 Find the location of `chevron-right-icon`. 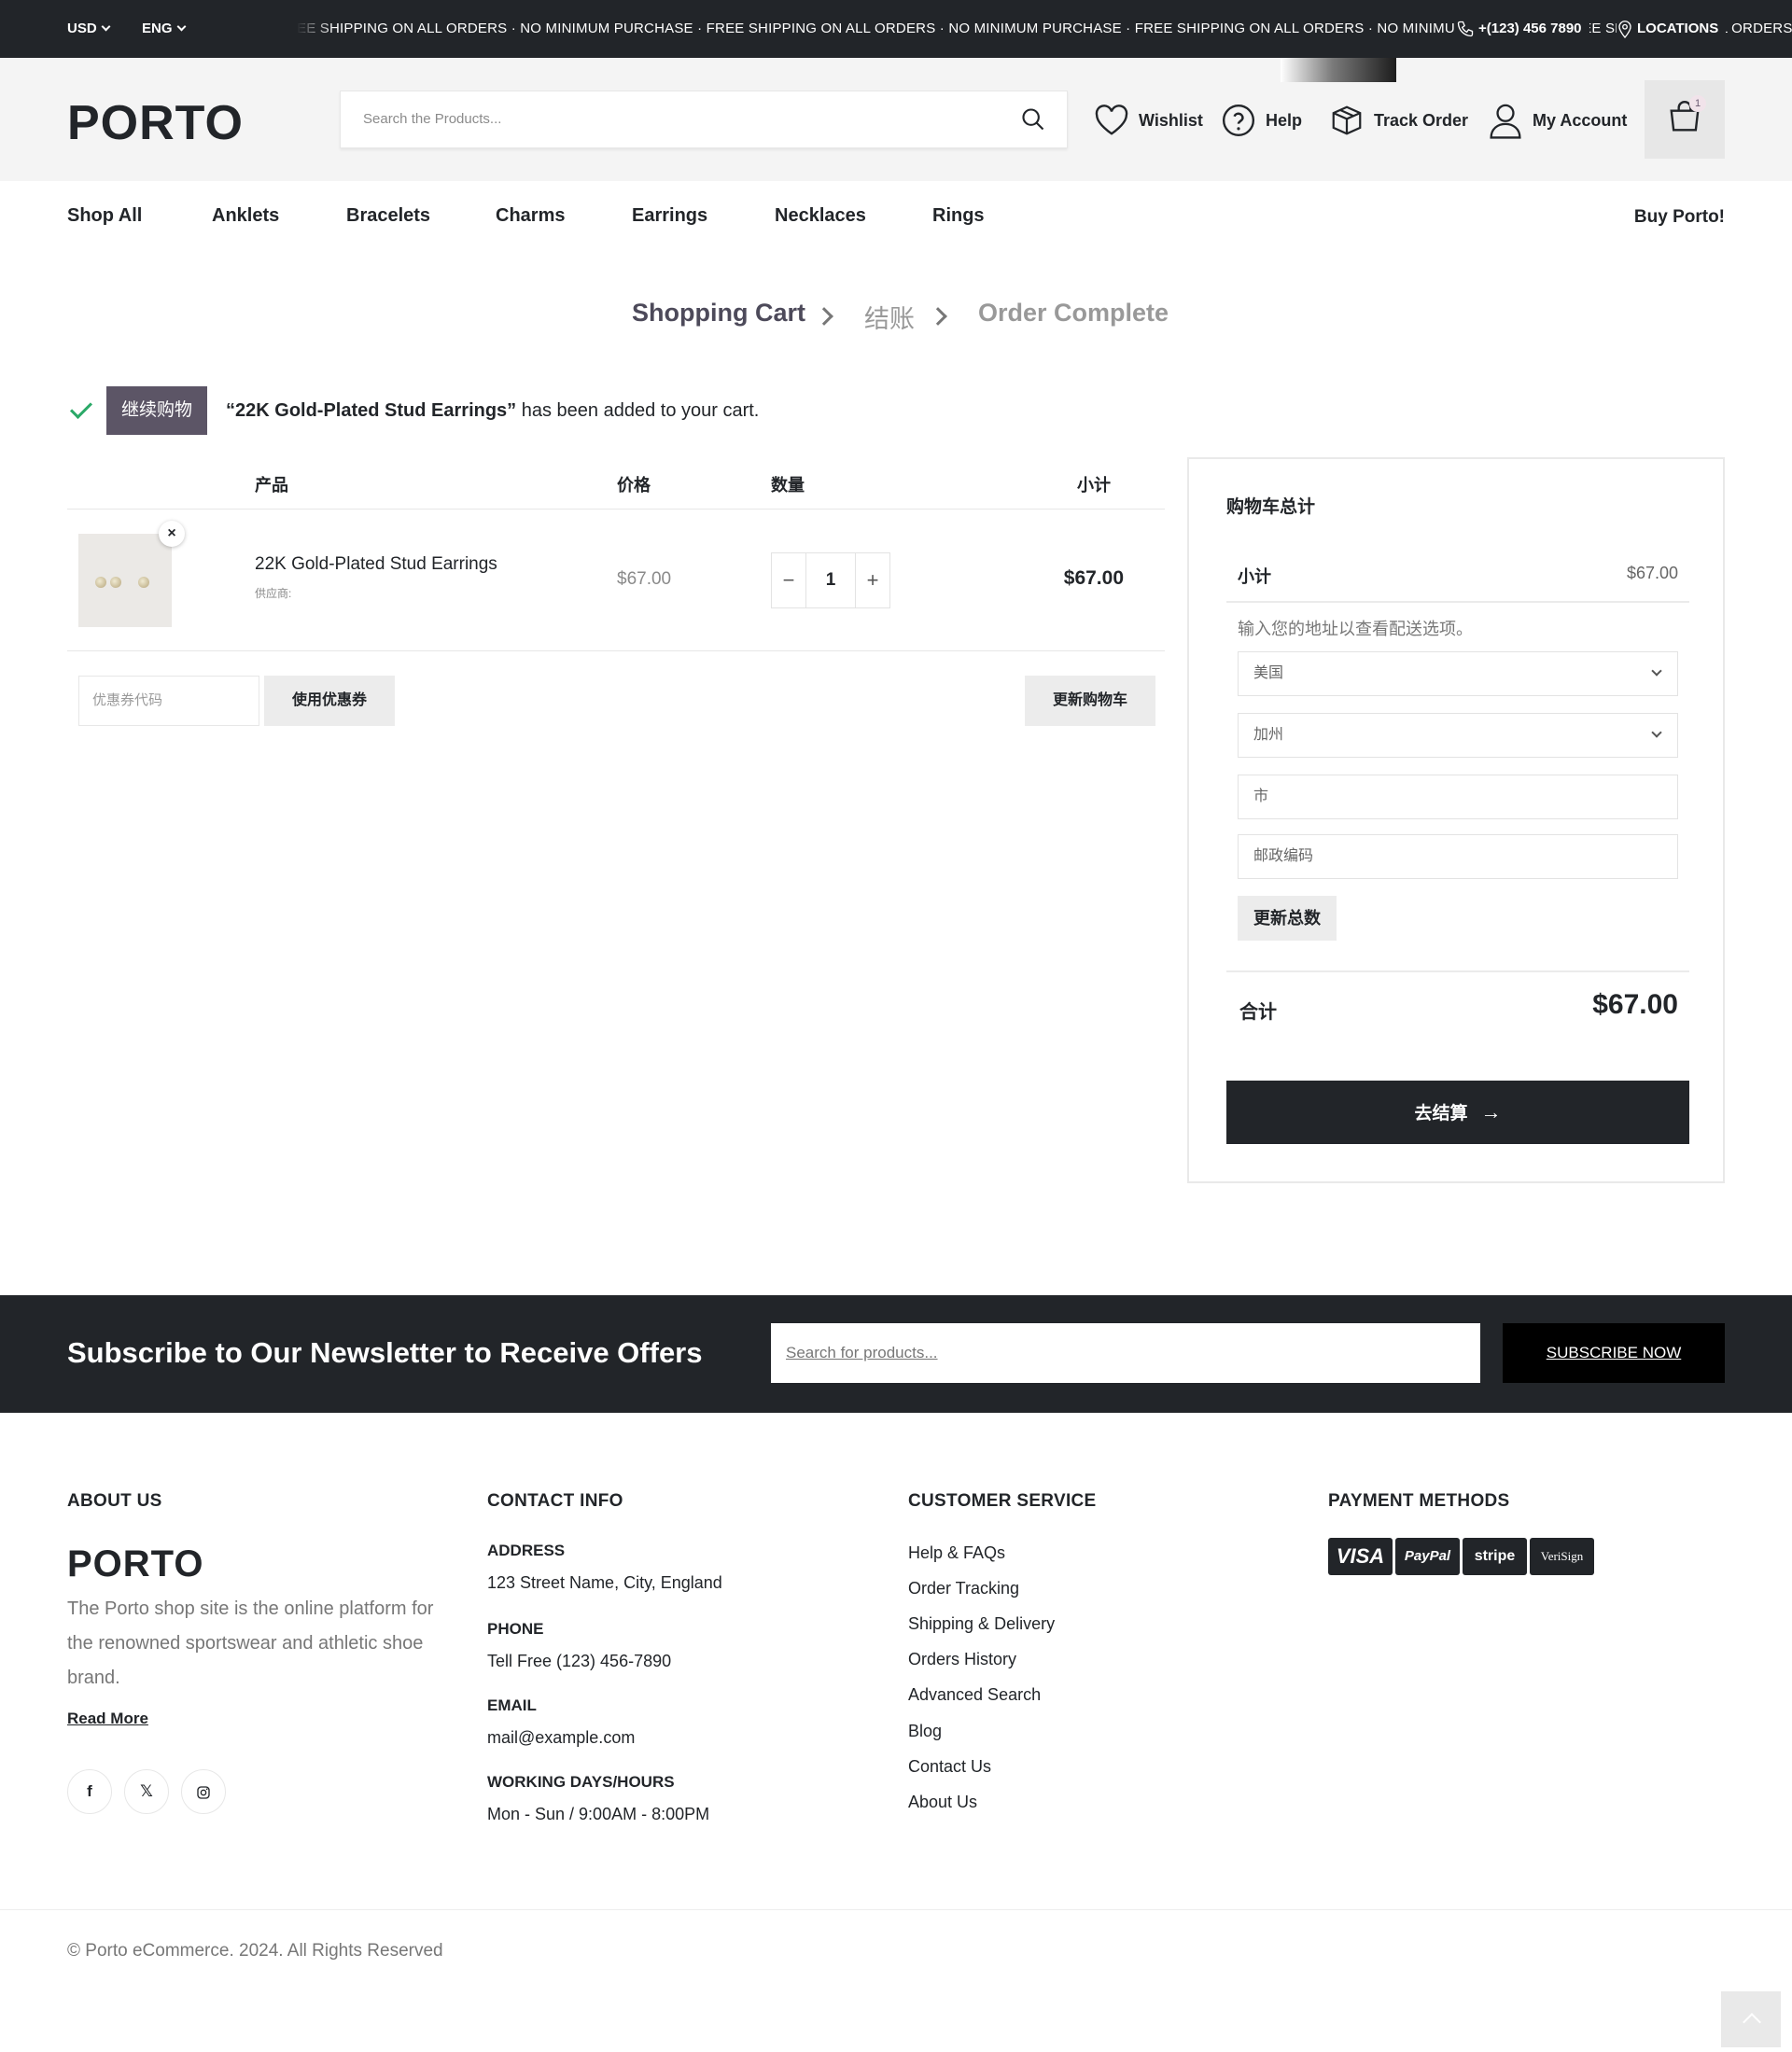

chevron-right-icon is located at coordinates (824, 316).